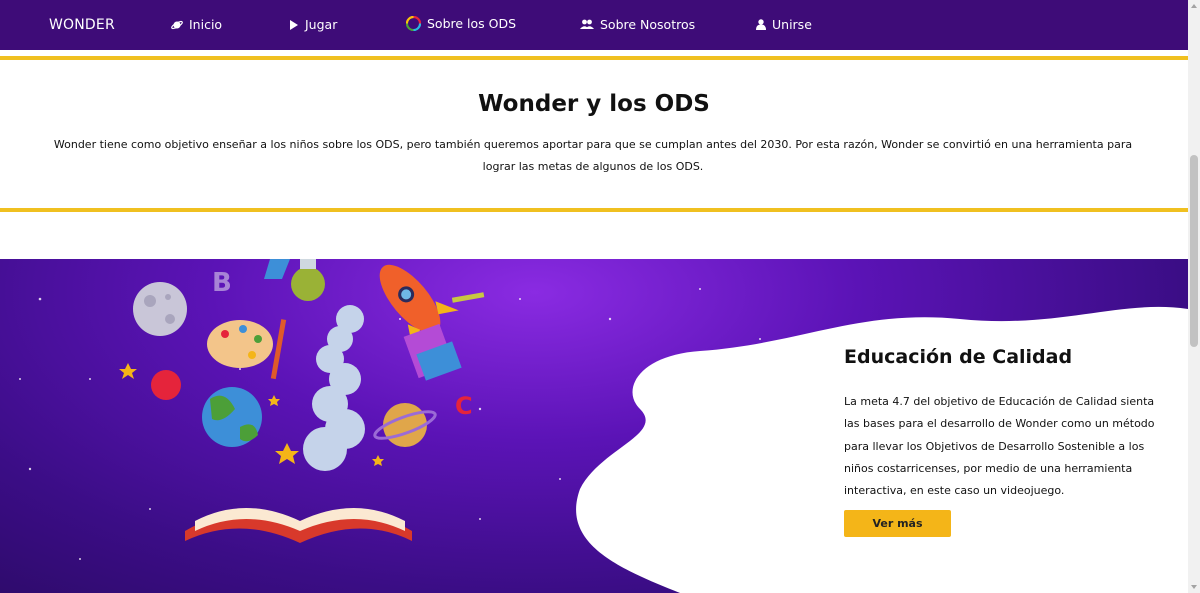 Image resolution: width=1200 pixels, height=593 pixels. What do you see at coordinates (413, 23) in the screenshot?
I see `sdg-wheel-icon` at bounding box center [413, 23].